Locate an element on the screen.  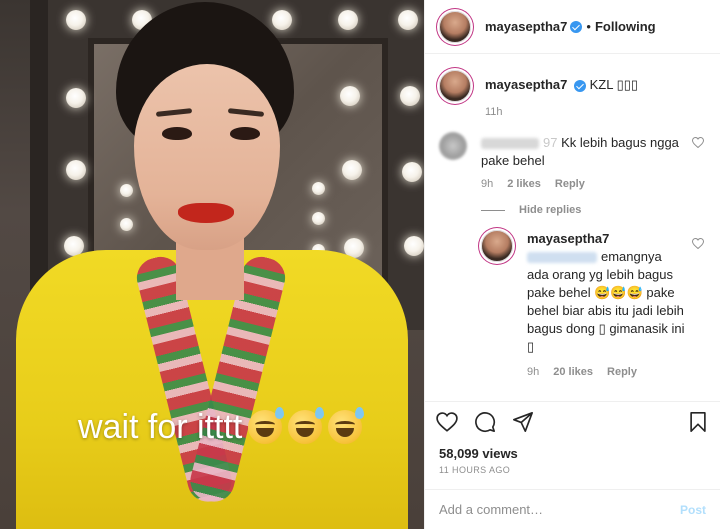
reply-reply-button: Reply is located at coordinates (622, 372).